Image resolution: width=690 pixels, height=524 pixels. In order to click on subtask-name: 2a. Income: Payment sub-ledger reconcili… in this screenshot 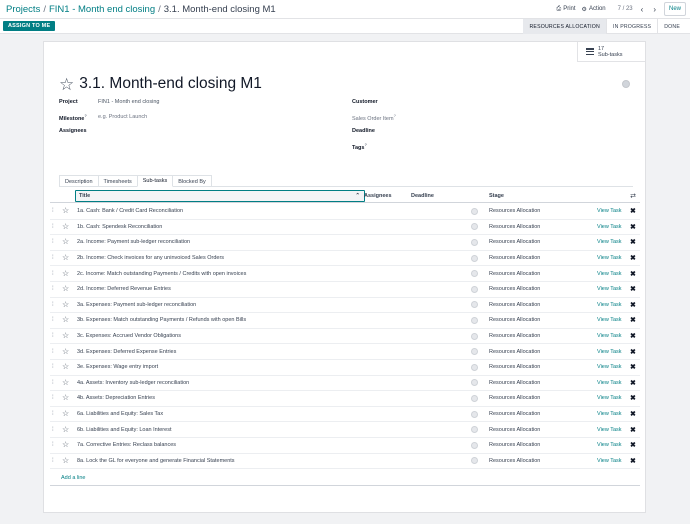, I will do `click(133, 242)`.